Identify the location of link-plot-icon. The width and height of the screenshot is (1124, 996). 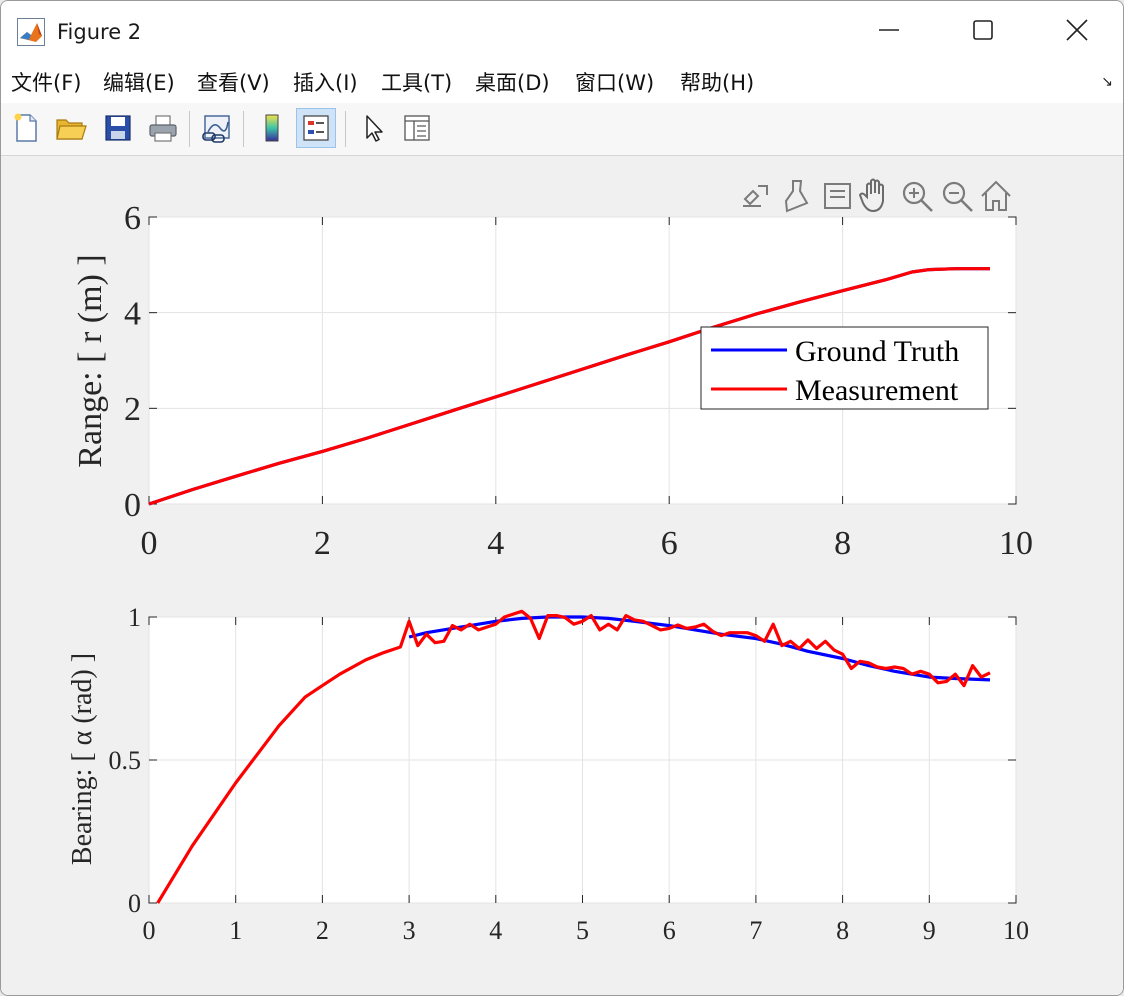
(216, 129).